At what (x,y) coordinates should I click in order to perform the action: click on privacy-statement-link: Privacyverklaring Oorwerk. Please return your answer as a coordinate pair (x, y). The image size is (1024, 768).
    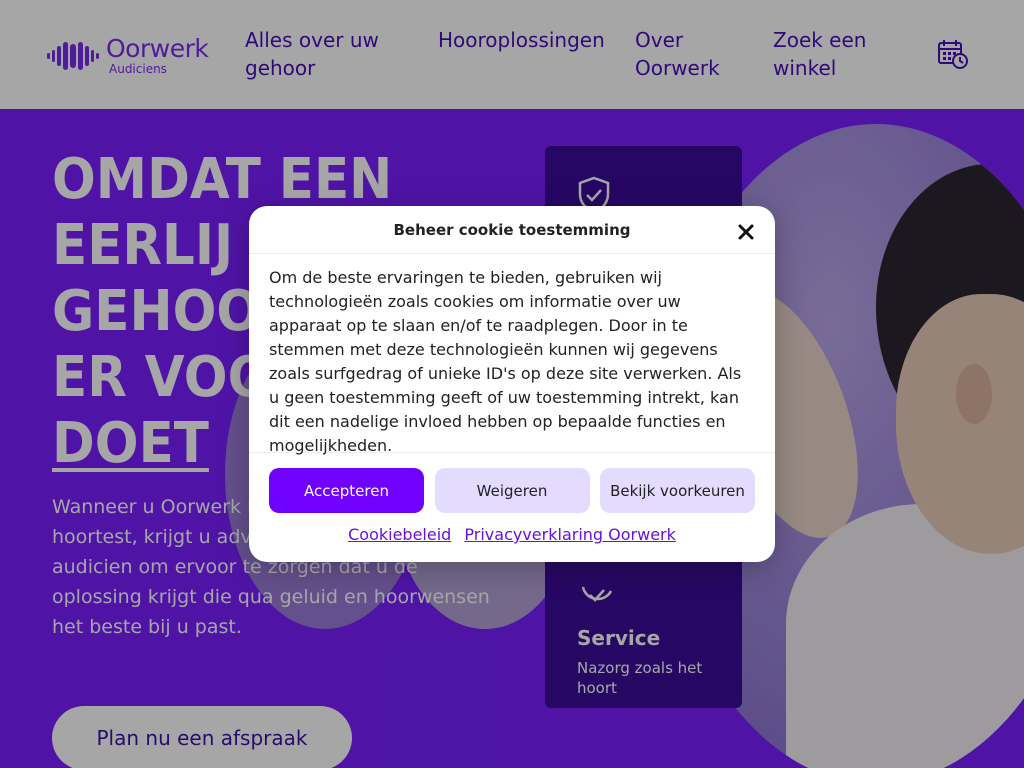
    Looking at the image, I should click on (569, 534).